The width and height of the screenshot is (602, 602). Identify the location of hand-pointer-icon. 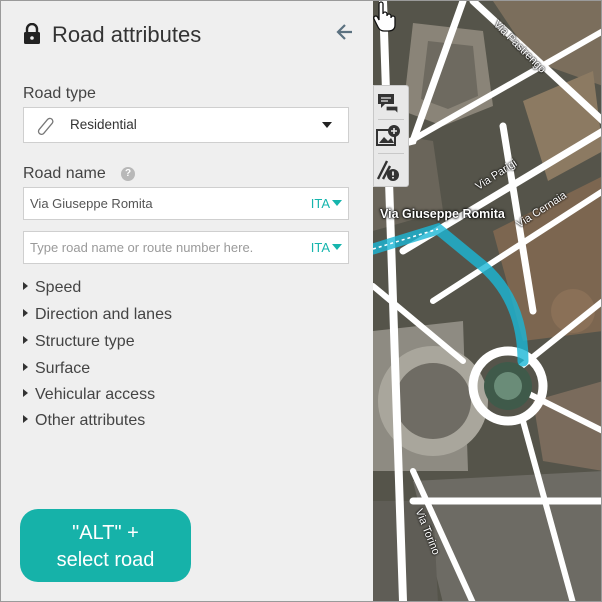
(384, 16).